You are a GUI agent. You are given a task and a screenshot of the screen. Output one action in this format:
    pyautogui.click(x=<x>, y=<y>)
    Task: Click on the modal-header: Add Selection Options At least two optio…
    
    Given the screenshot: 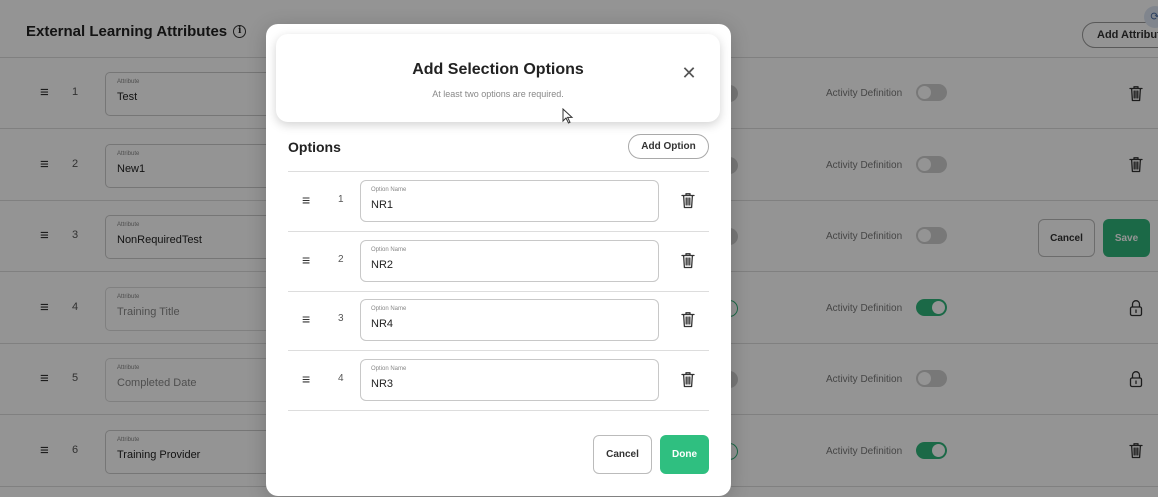 What is the action you would take?
    pyautogui.click(x=498, y=78)
    